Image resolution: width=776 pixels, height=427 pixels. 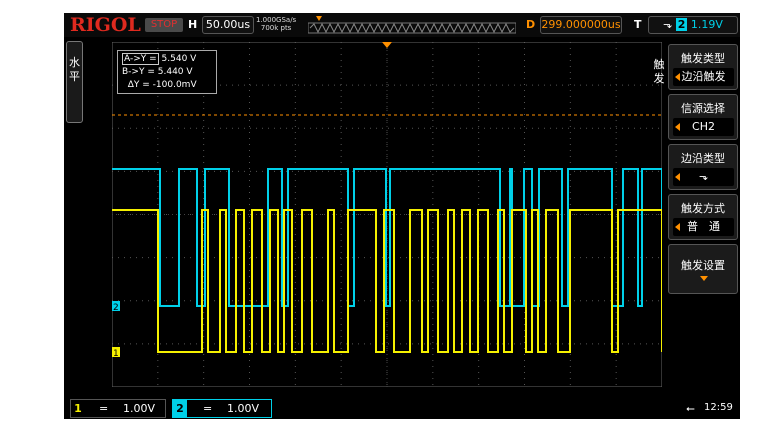 What do you see at coordinates (659, 71) in the screenshot?
I see `menu-title: 触发` at bounding box center [659, 71].